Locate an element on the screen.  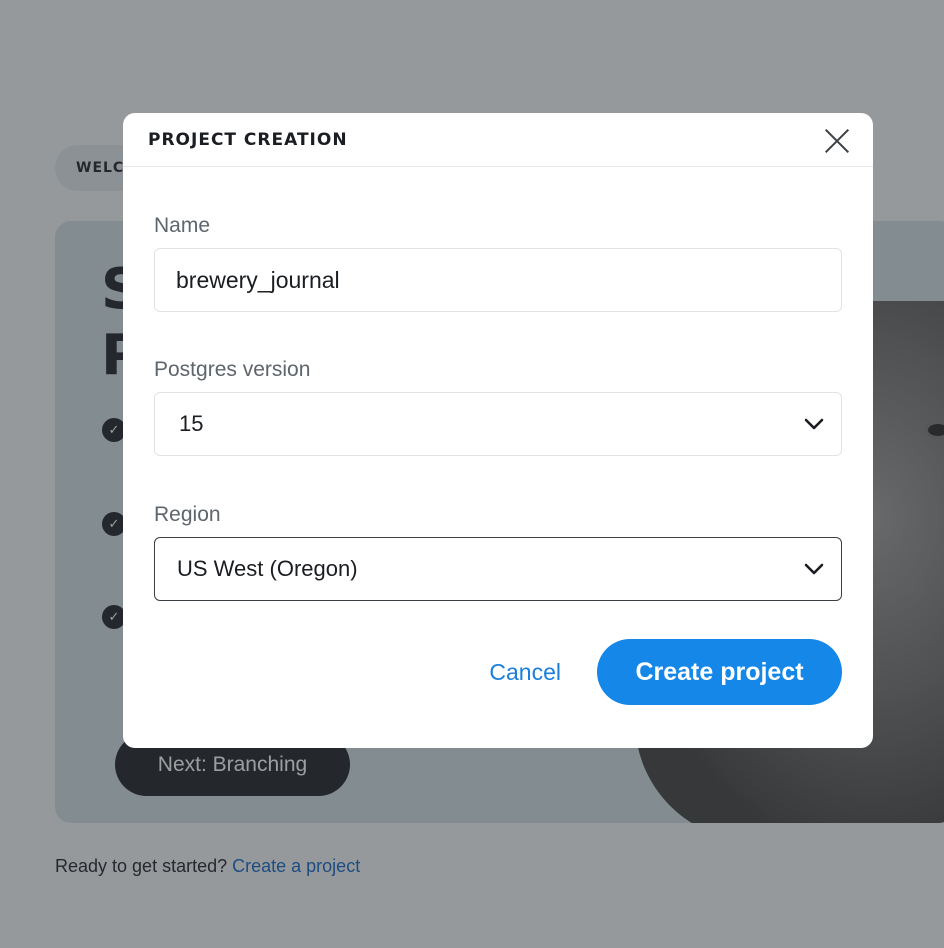
region-label: Region is located at coordinates (187, 514).